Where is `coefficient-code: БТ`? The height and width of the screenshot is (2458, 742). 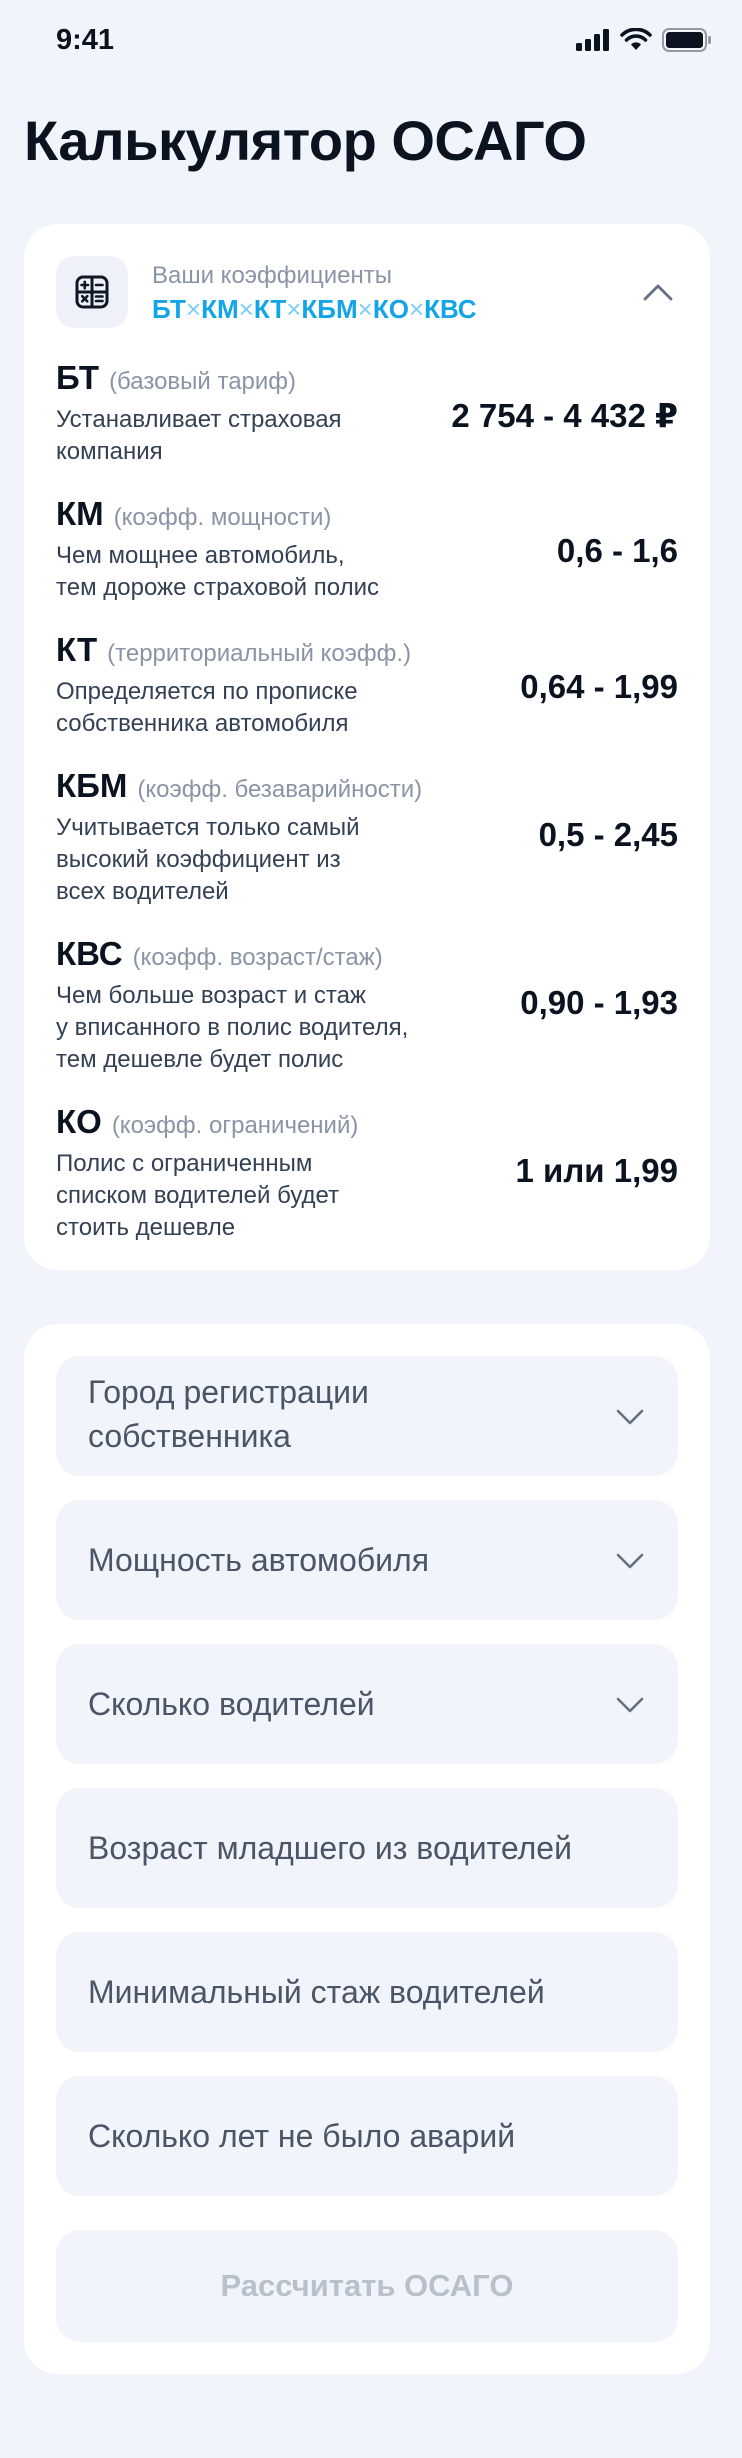 coefficient-code: БТ is located at coordinates (78, 377).